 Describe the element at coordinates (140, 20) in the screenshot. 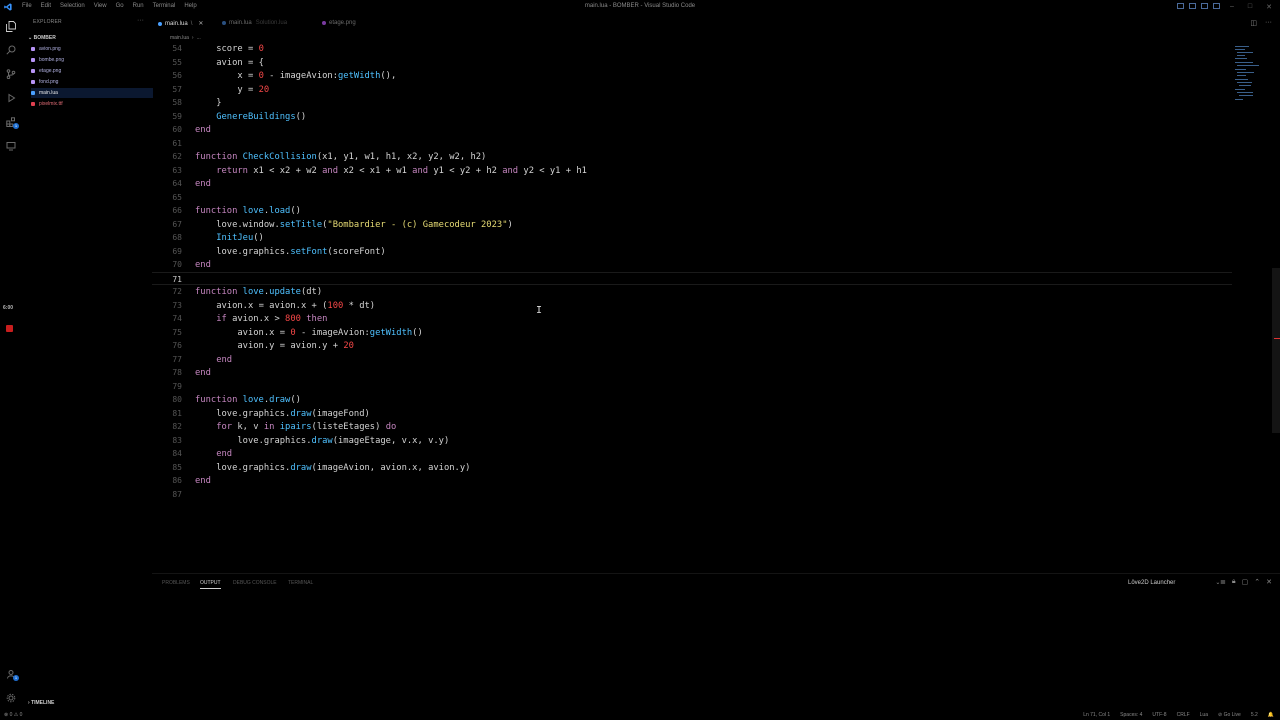

I see `explorer-more-actions-icon: ···` at that location.